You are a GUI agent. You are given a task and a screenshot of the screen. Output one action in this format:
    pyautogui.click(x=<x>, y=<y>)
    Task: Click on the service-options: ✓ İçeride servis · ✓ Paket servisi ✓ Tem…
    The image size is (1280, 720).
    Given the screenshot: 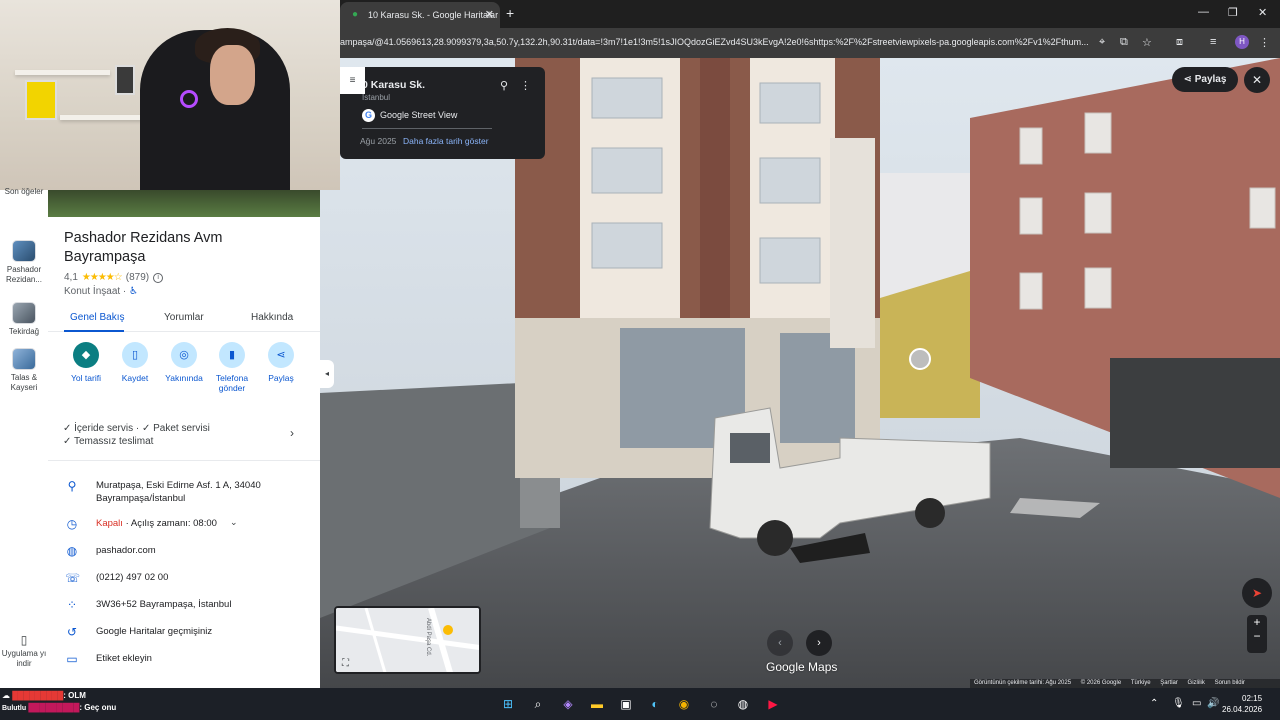 What is the action you would take?
    pyautogui.click(x=136, y=435)
    